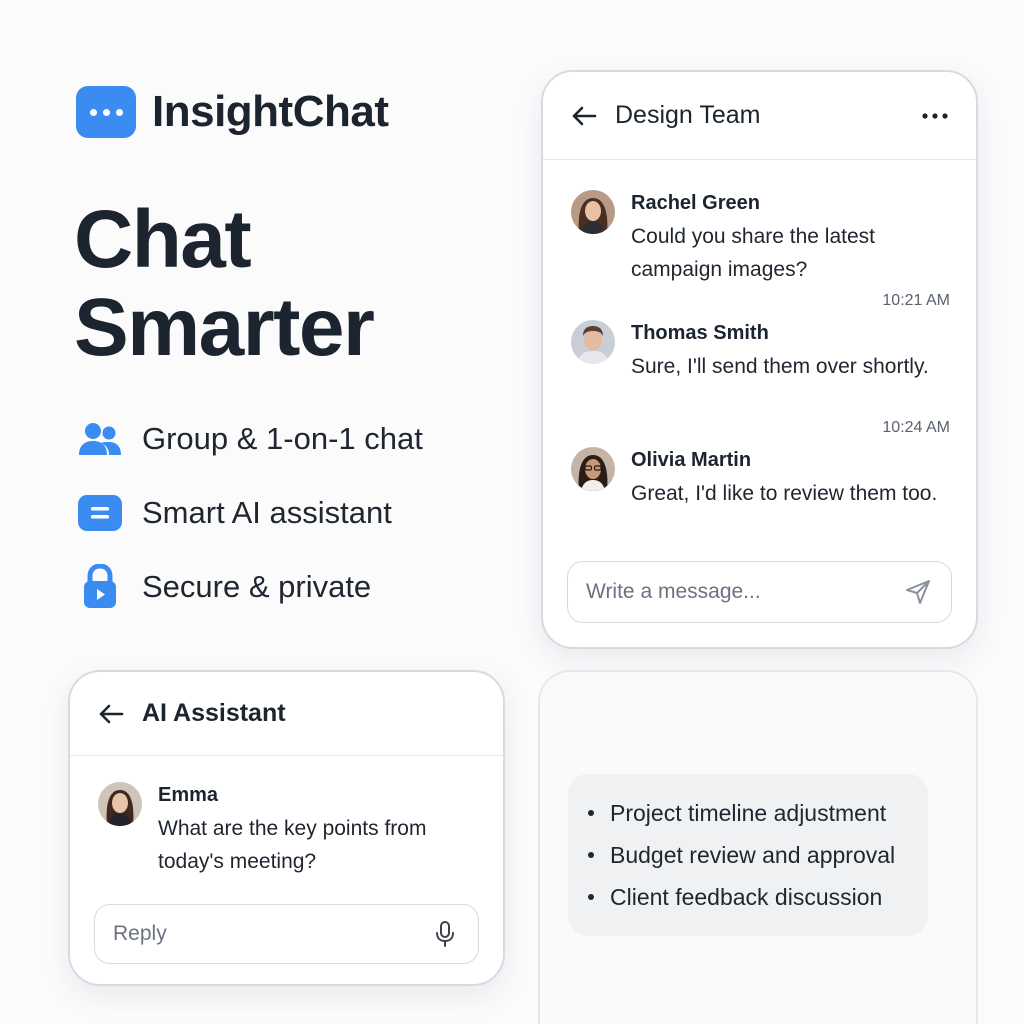 Image resolution: width=1024 pixels, height=1024 pixels. What do you see at coordinates (188, 795) in the screenshot?
I see `sender-name: Emma` at bounding box center [188, 795].